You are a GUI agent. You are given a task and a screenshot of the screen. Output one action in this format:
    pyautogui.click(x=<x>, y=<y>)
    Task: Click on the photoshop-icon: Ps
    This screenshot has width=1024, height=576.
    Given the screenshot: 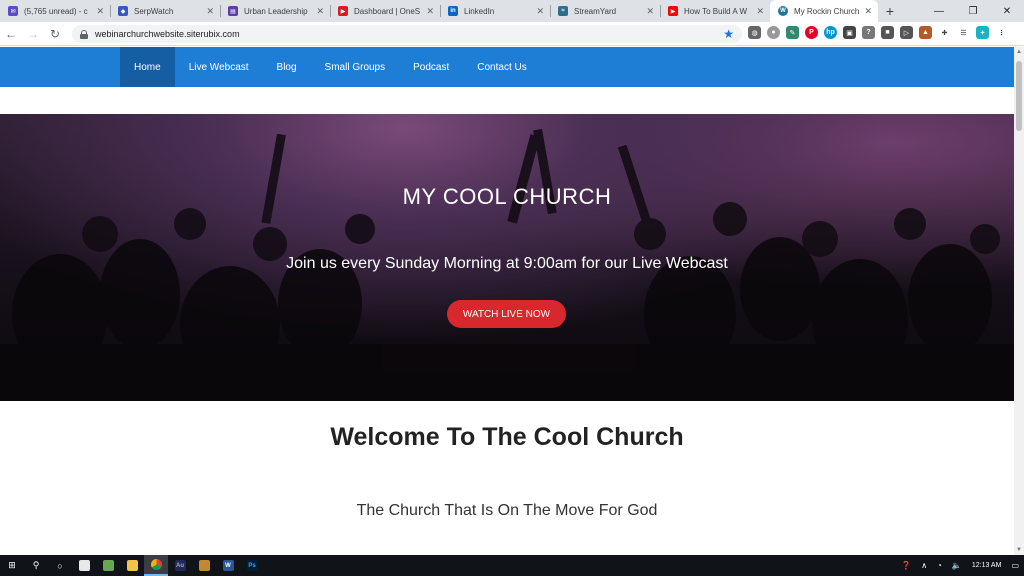 What is the action you would take?
    pyautogui.click(x=252, y=565)
    